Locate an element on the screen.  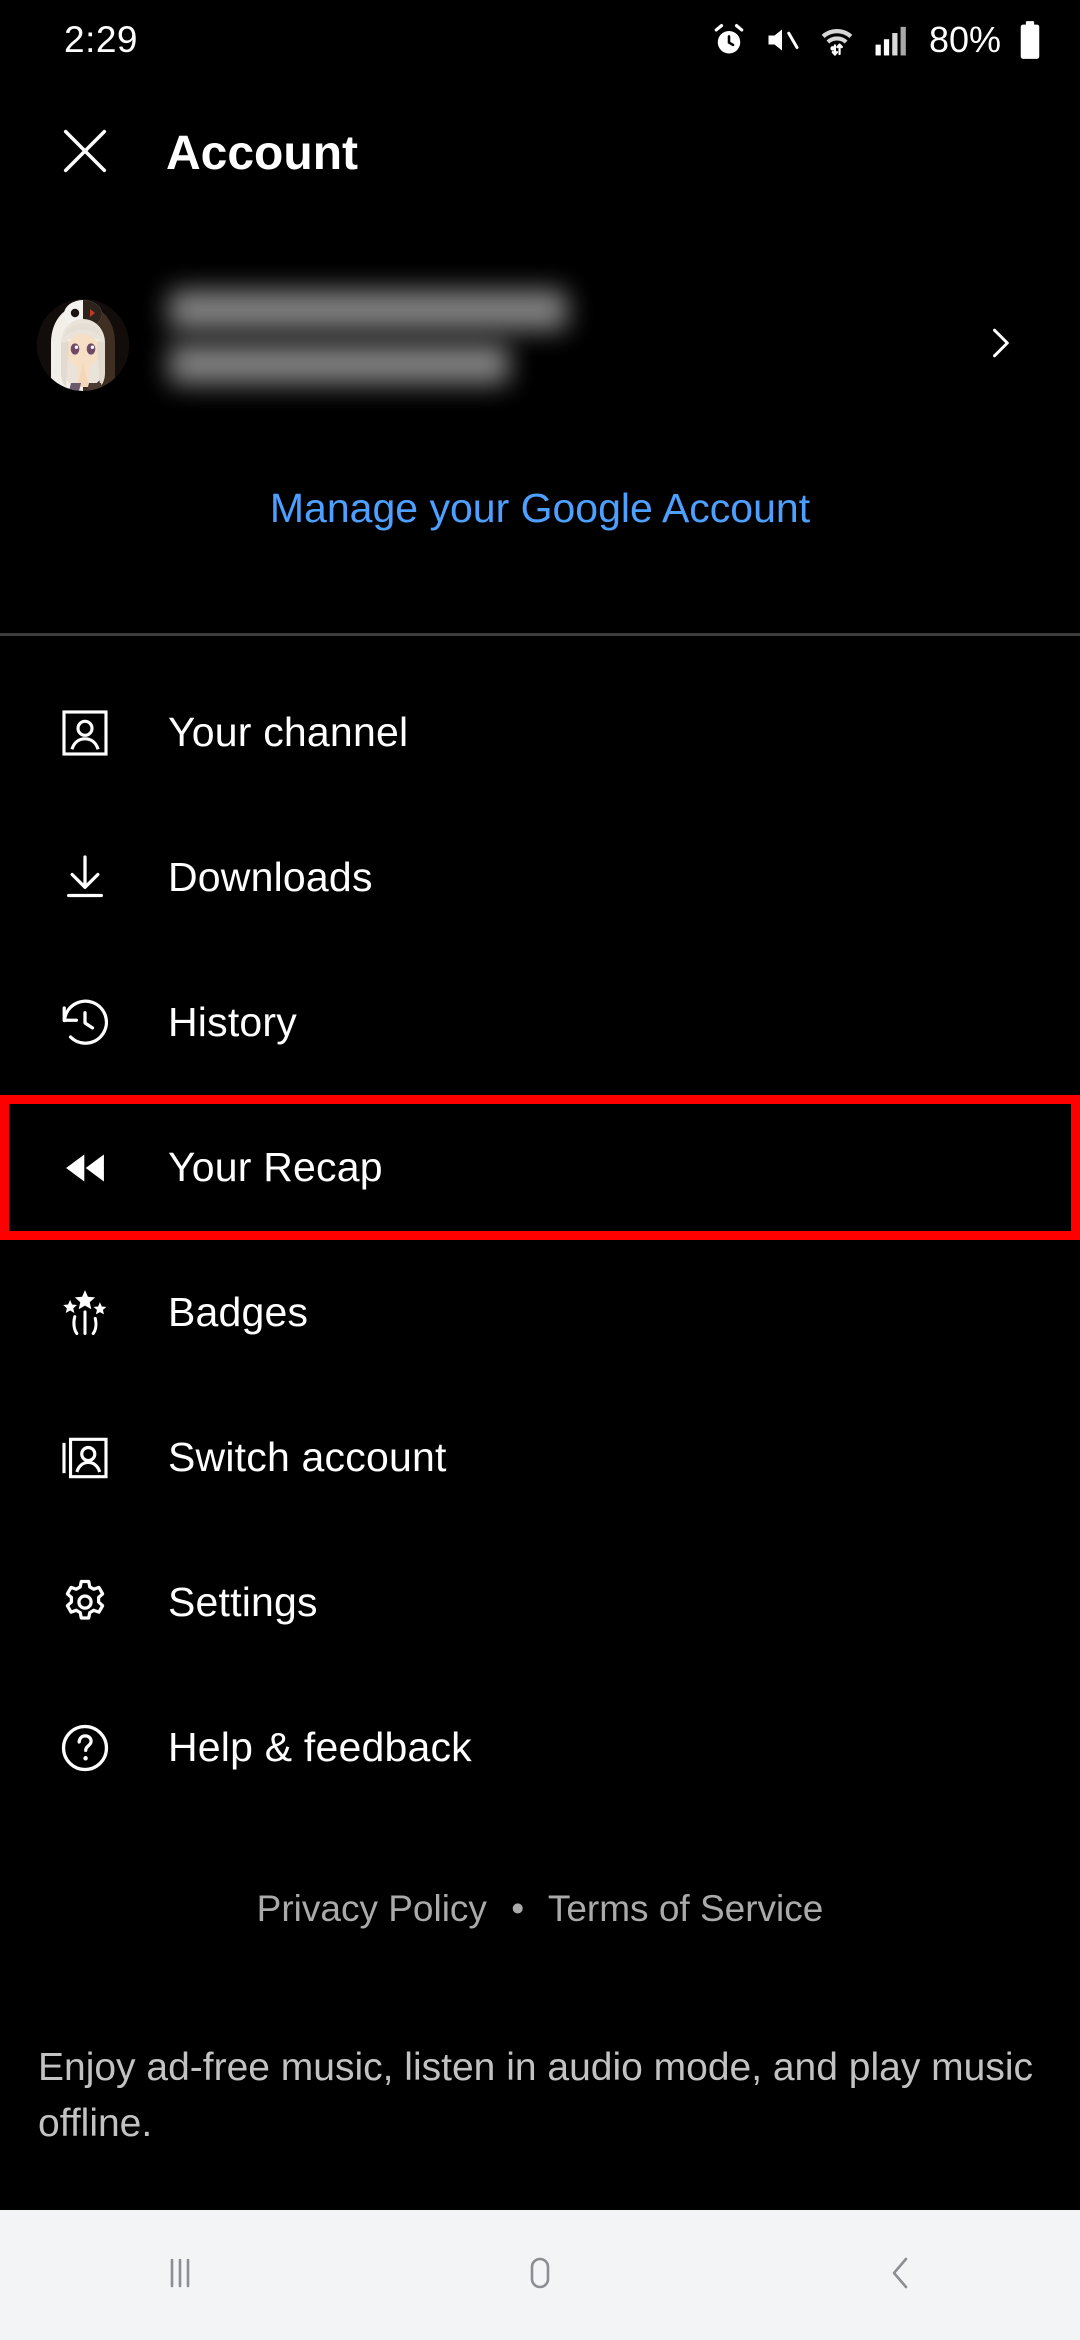
close-button is located at coordinates (85, 153).